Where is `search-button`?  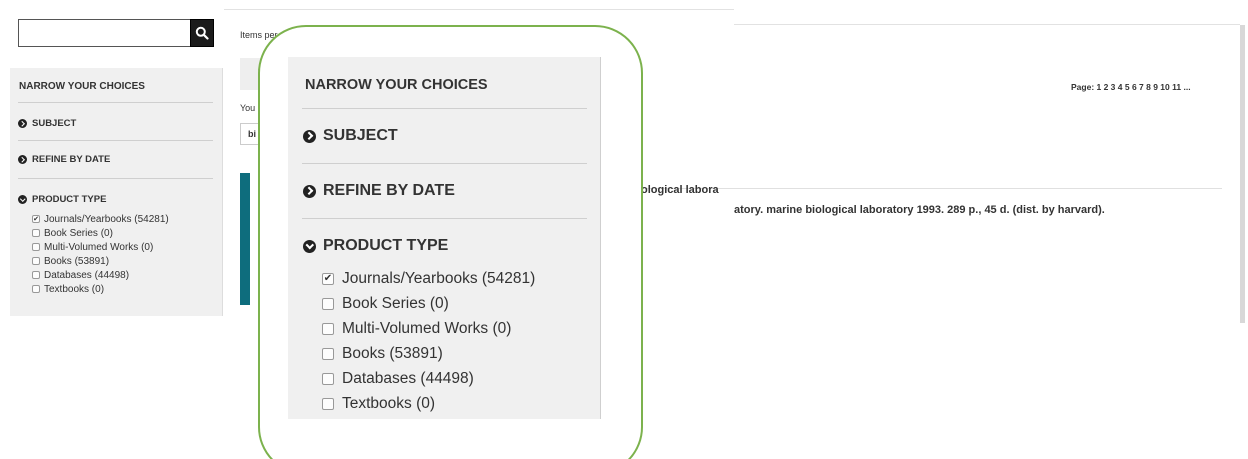
search-button is located at coordinates (202, 33).